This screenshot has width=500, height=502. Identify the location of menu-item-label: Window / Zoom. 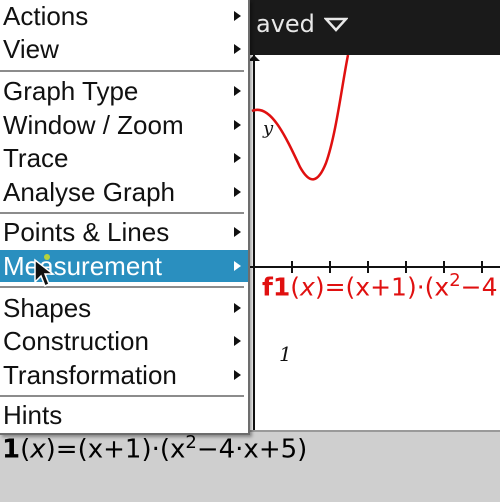
(93, 125).